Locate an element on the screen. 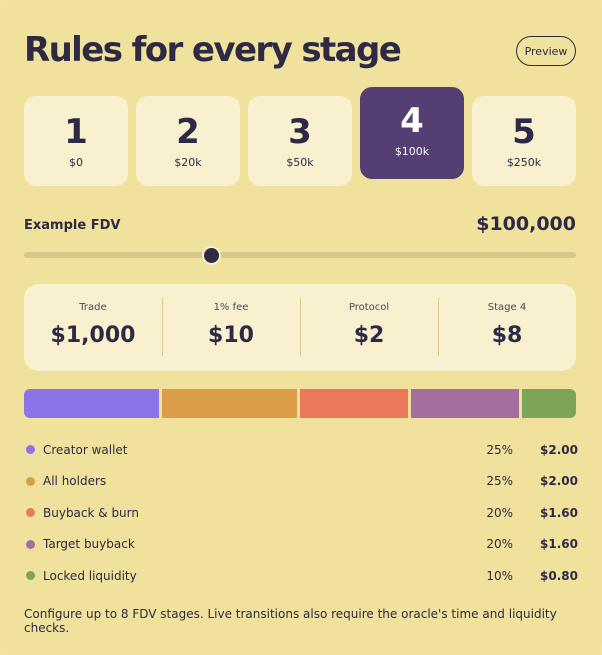  allocation-segment-all-holders is located at coordinates (229, 403).